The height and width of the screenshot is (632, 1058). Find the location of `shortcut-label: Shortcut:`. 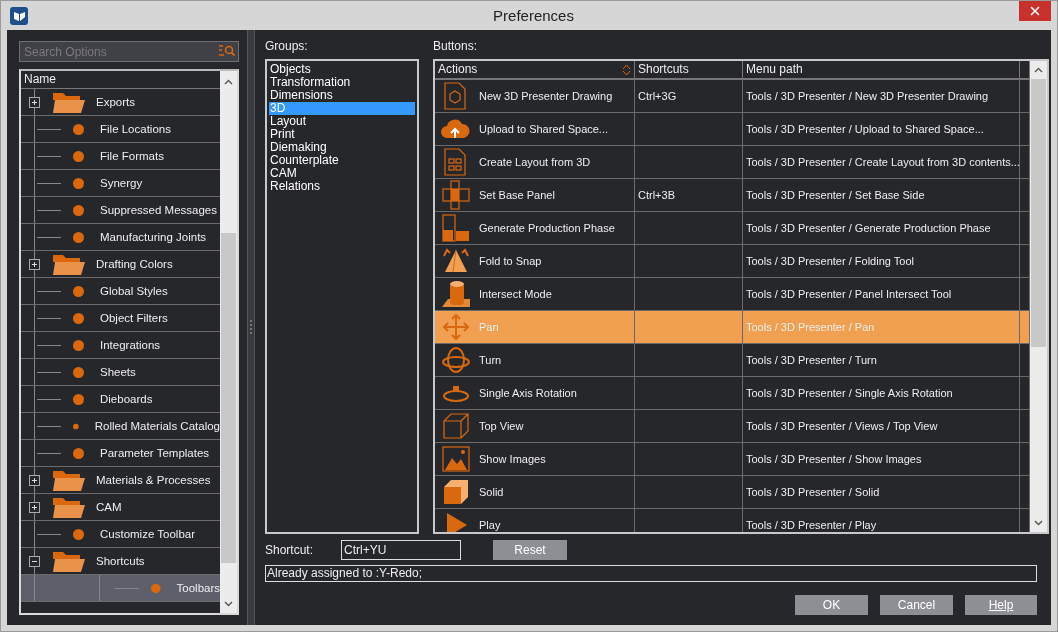

shortcut-label: Shortcut: is located at coordinates (289, 550).